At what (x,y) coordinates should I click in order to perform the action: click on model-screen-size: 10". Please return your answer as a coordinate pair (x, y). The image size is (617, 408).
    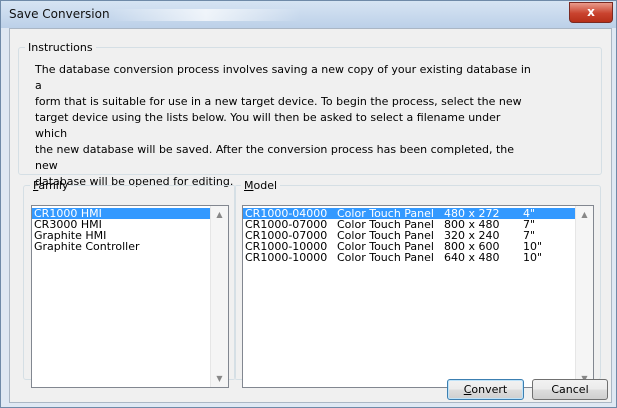
    Looking at the image, I should click on (533, 257).